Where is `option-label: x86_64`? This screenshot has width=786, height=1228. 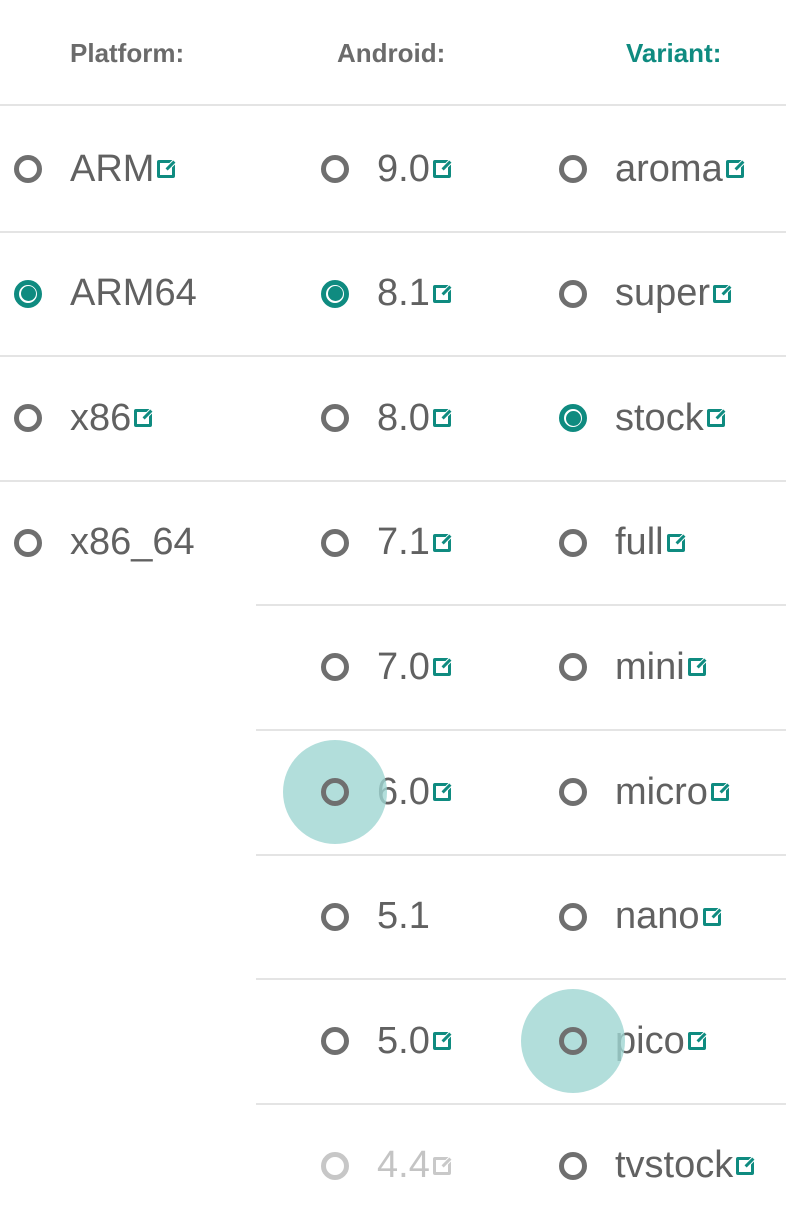
option-label: x86_64 is located at coordinates (132, 542).